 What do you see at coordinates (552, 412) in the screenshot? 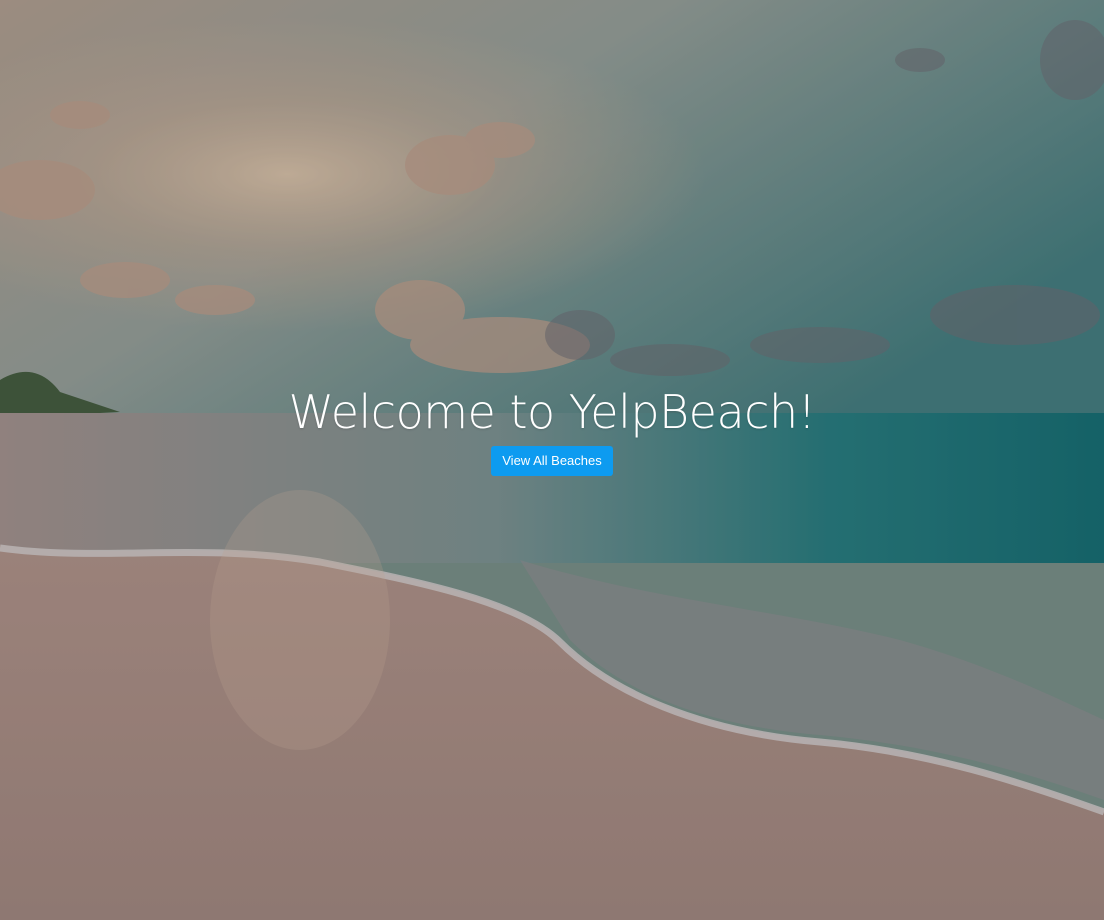
I see `page-title: Welcome to YelpBeach!` at bounding box center [552, 412].